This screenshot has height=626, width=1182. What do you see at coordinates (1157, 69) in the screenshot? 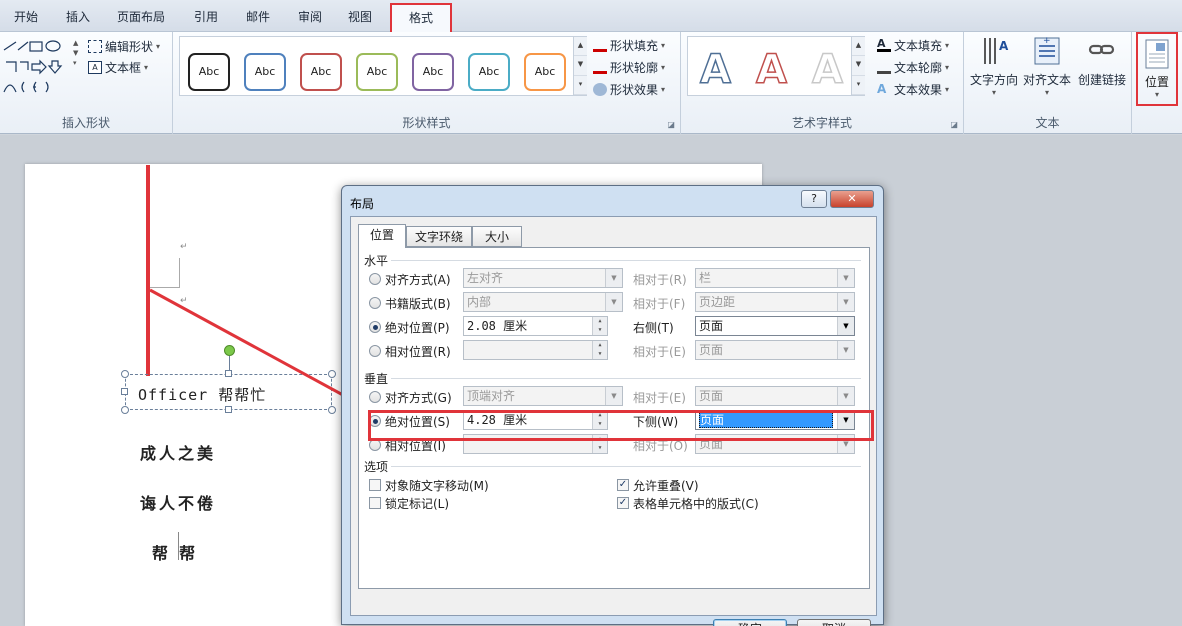
I see `position-button: 位置 ▾` at bounding box center [1157, 69].